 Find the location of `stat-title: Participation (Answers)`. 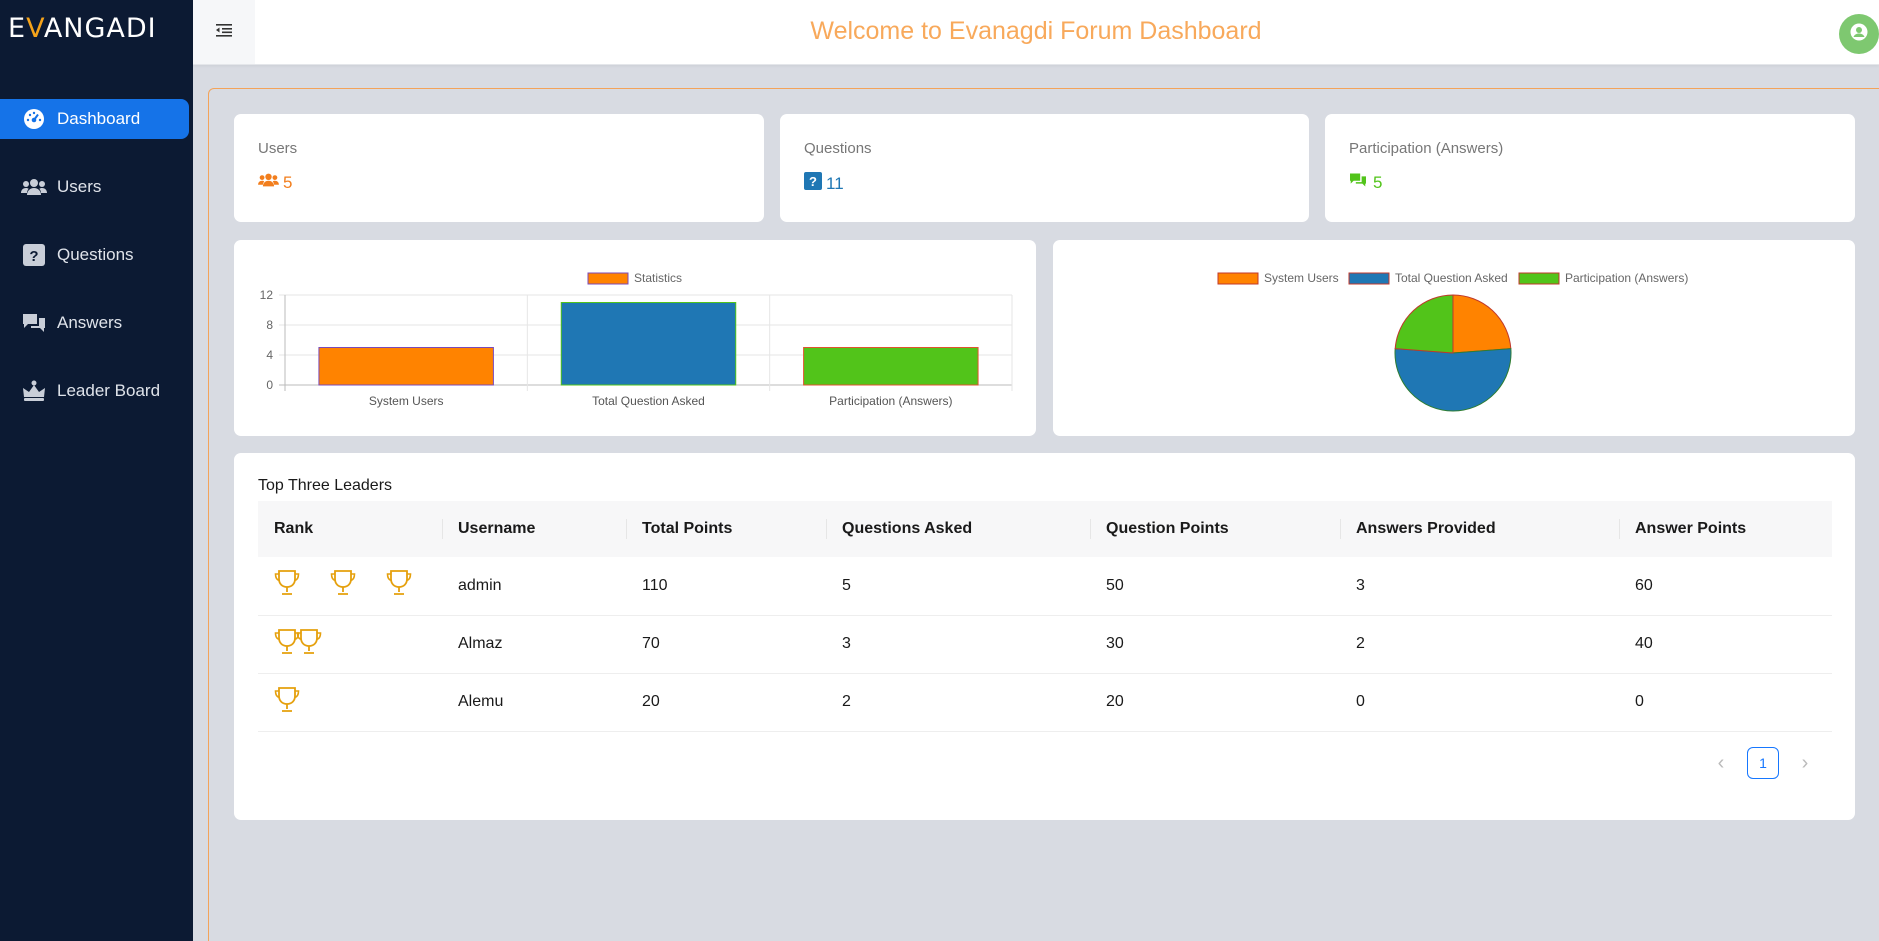

stat-title: Participation (Answers) is located at coordinates (1426, 148).